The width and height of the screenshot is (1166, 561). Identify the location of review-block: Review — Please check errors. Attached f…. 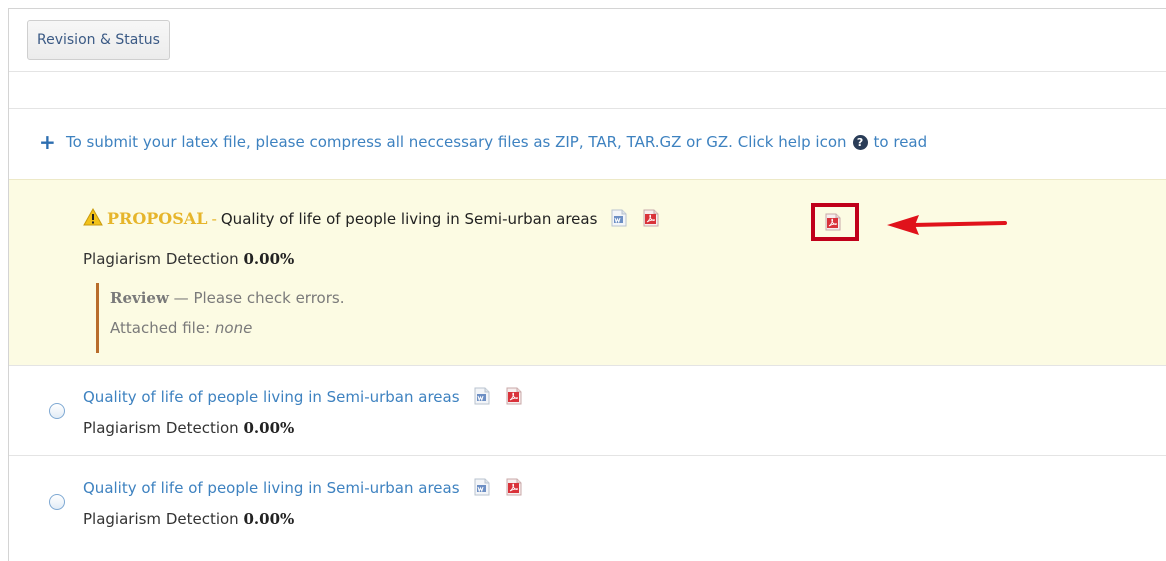
(220, 318).